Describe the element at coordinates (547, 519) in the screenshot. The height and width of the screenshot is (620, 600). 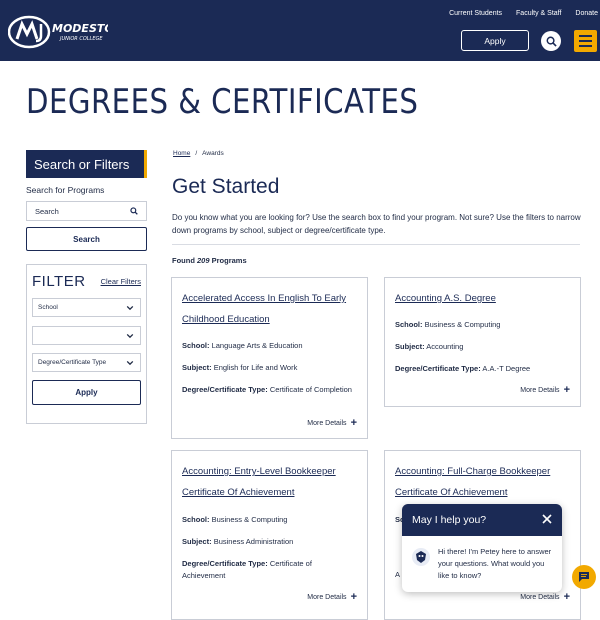
I see `close-icon` at that location.